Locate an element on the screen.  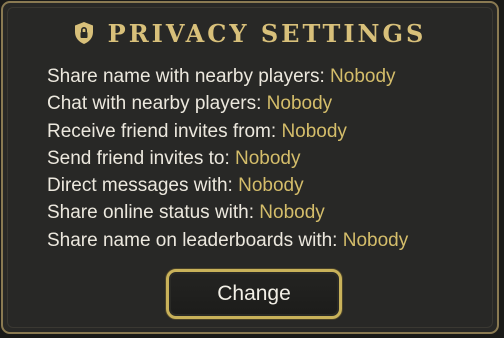
setting-send-friend-invites: Send friend invites to: Nobody is located at coordinates (267, 158).